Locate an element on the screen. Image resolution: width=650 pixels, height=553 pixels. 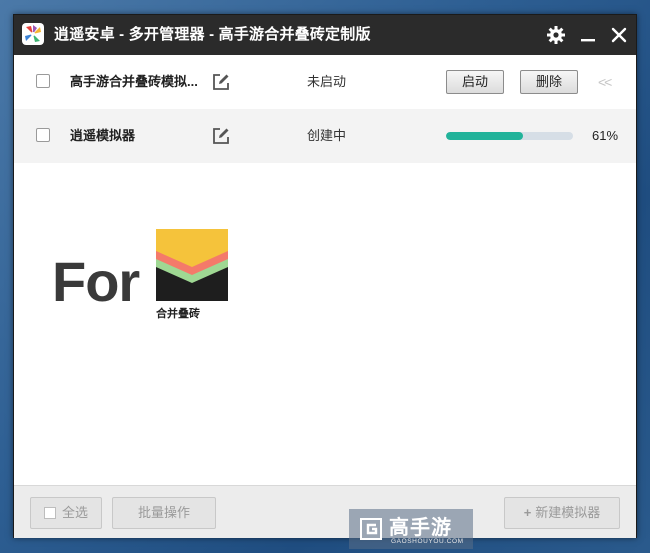
new-emulator-button: + 新建模拟器 is located at coordinates (562, 513).